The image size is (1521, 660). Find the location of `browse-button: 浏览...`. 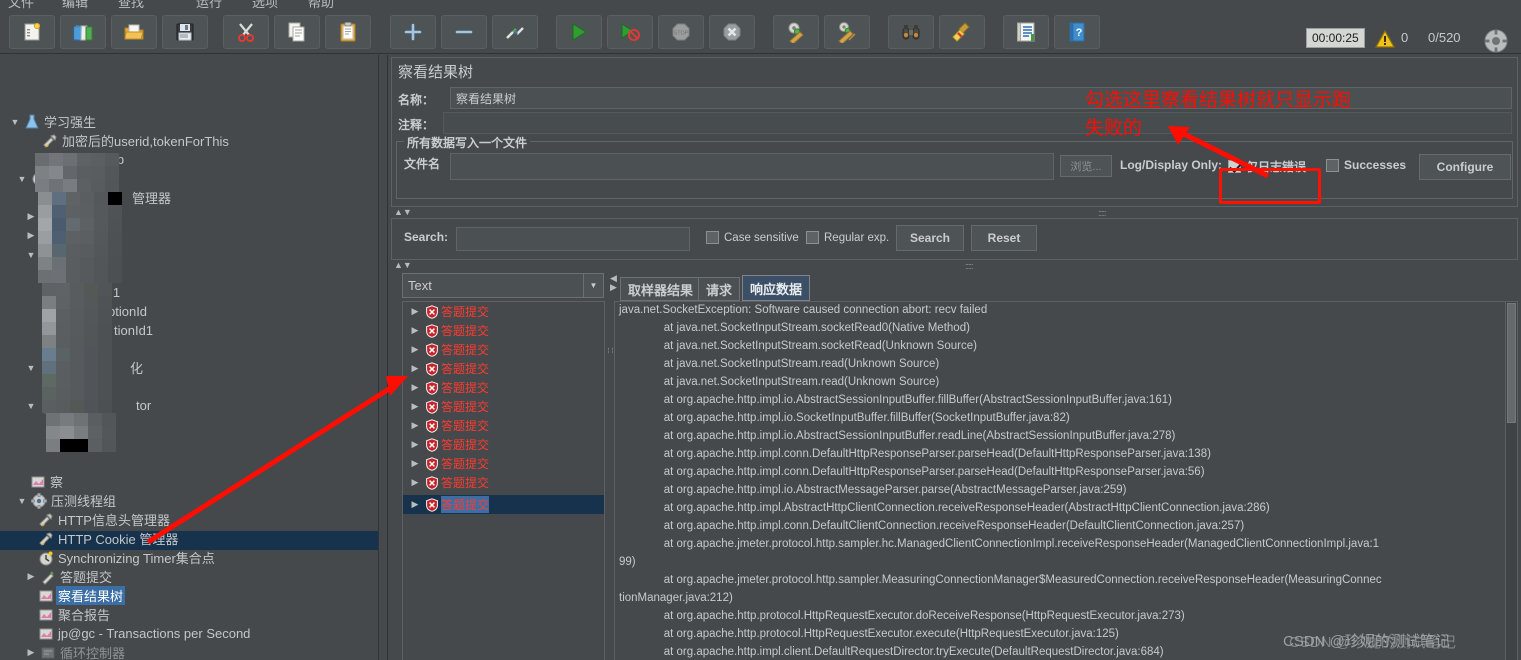

browse-button: 浏览... is located at coordinates (1086, 166).